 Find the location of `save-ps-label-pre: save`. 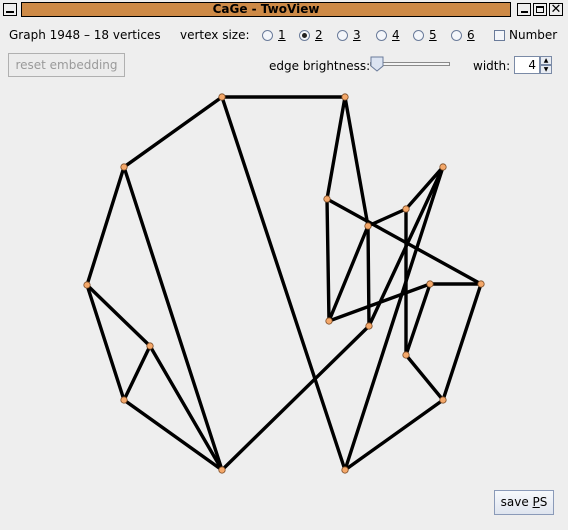

save-ps-label-pre: save is located at coordinates (516, 502).